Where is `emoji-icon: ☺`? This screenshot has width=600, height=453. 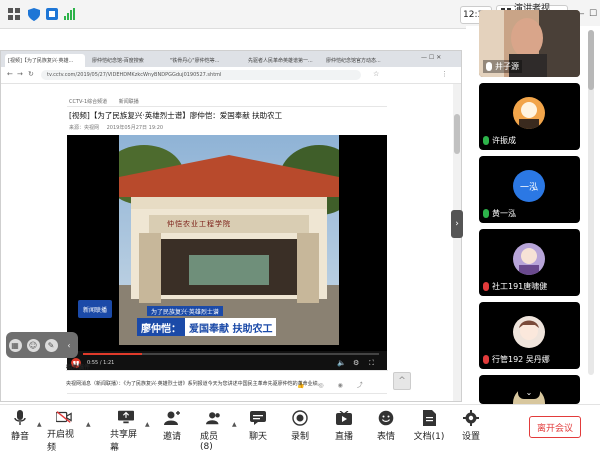 emoji-icon: ☺ is located at coordinates (33, 345).